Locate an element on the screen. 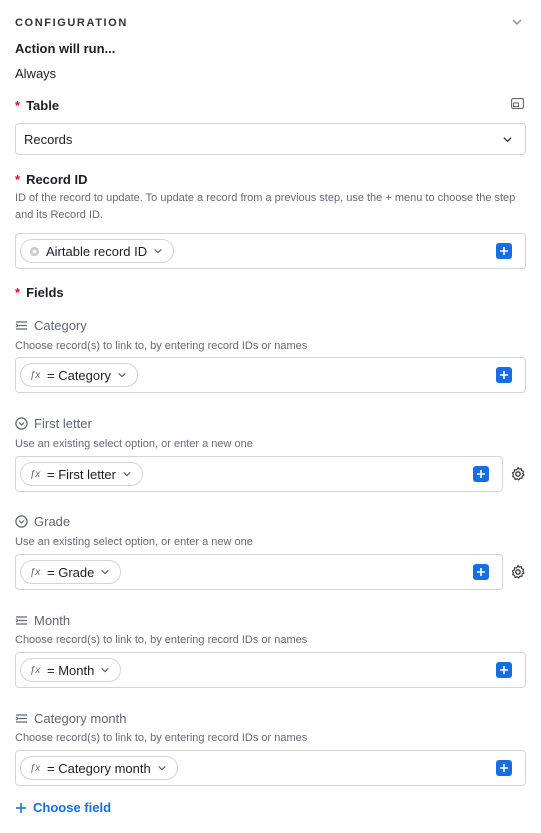 This screenshot has height=833, width=541. field-token-label: = Grade is located at coordinates (71, 572).